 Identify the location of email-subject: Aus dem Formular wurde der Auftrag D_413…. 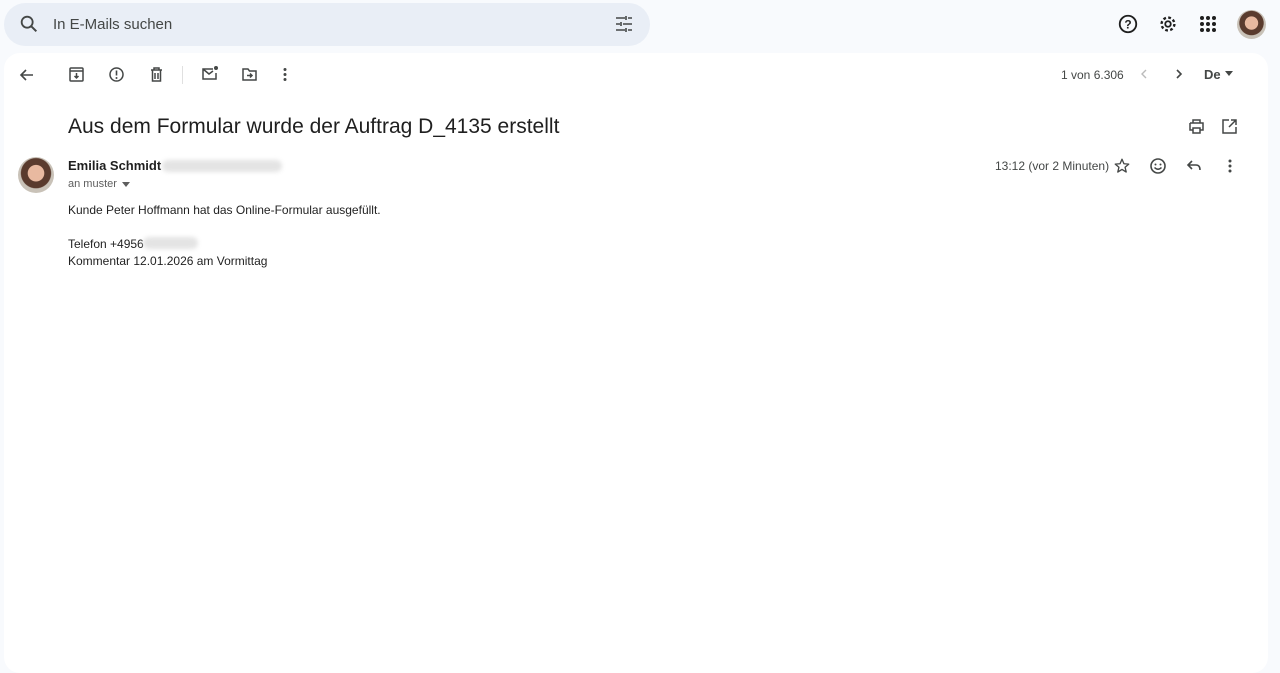
(314, 126).